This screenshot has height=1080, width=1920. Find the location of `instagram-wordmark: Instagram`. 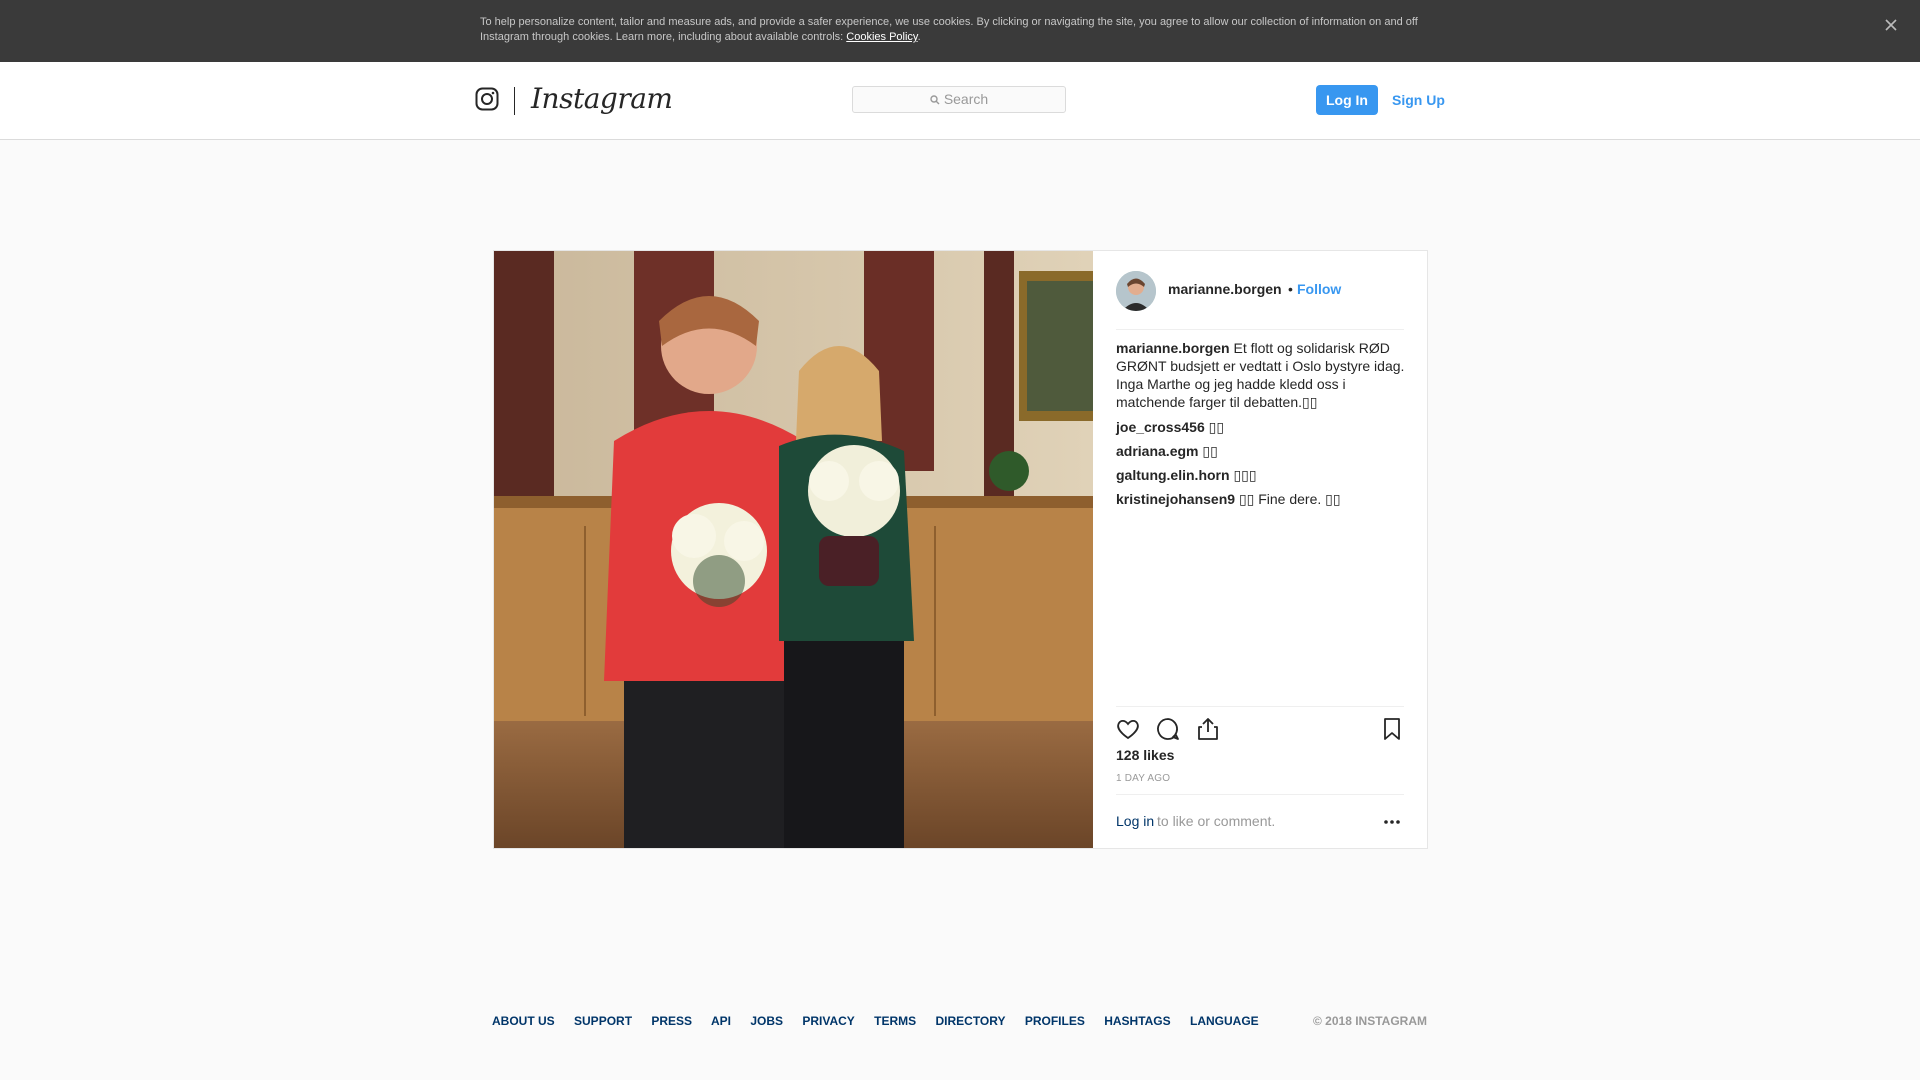

instagram-wordmark: Instagram is located at coordinates (602, 98).